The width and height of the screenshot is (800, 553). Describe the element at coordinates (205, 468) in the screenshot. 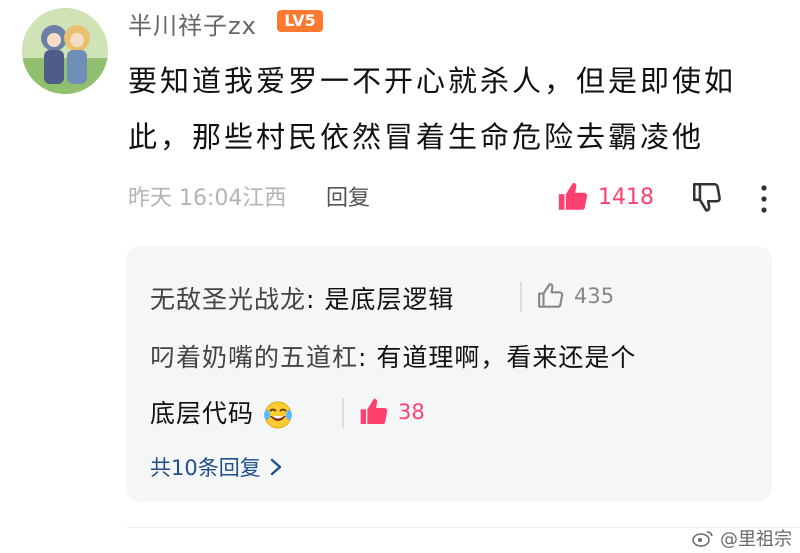

I see `more-replies-label: 共10条回复` at that location.